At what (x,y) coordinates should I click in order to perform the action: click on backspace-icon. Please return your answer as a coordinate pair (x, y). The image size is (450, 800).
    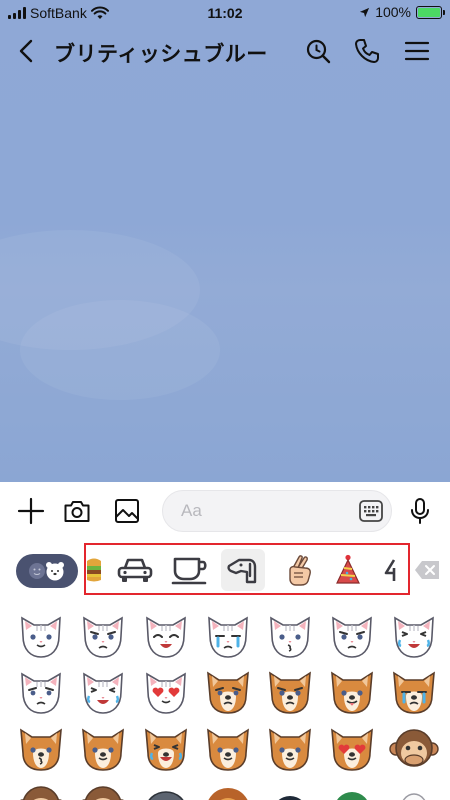
    Looking at the image, I should click on (427, 570).